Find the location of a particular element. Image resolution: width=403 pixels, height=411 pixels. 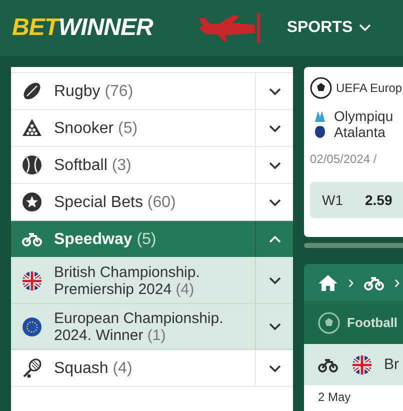

event-date: 2 May is located at coordinates (334, 397).